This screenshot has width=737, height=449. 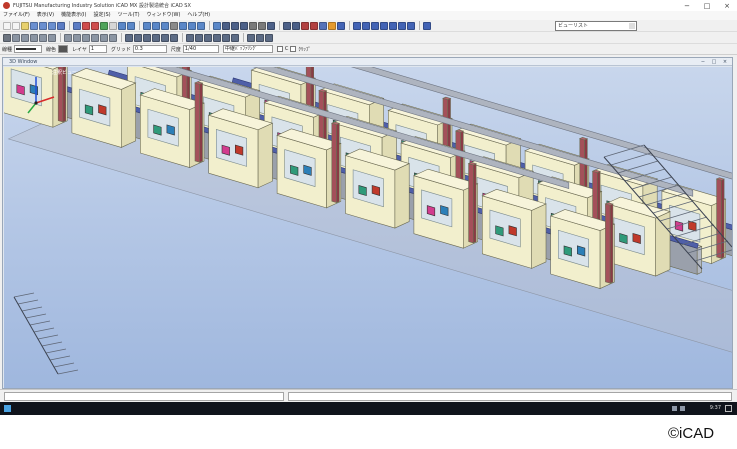 I want to click on chevron-down-icon, so click(x=632, y=26).